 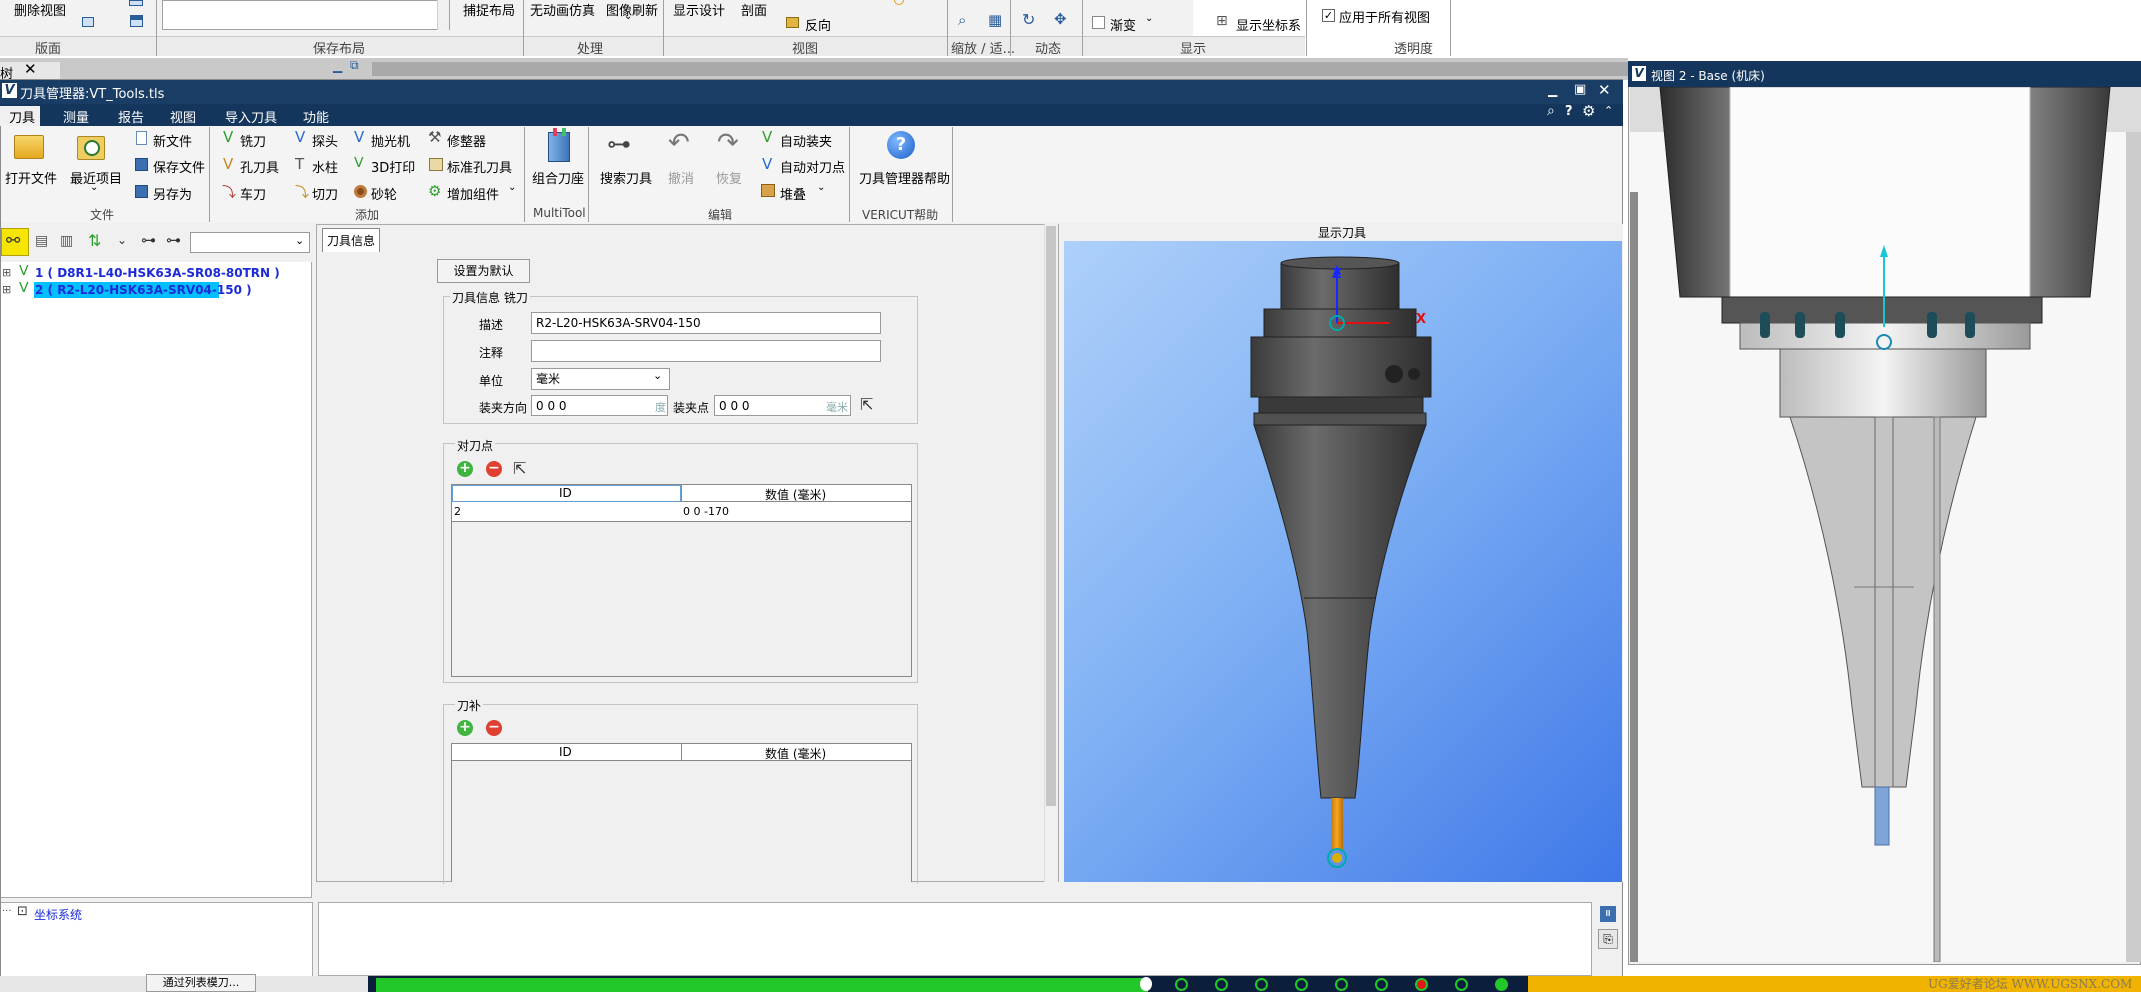 I want to click on status-light-4-icon, so click(x=1301, y=984).